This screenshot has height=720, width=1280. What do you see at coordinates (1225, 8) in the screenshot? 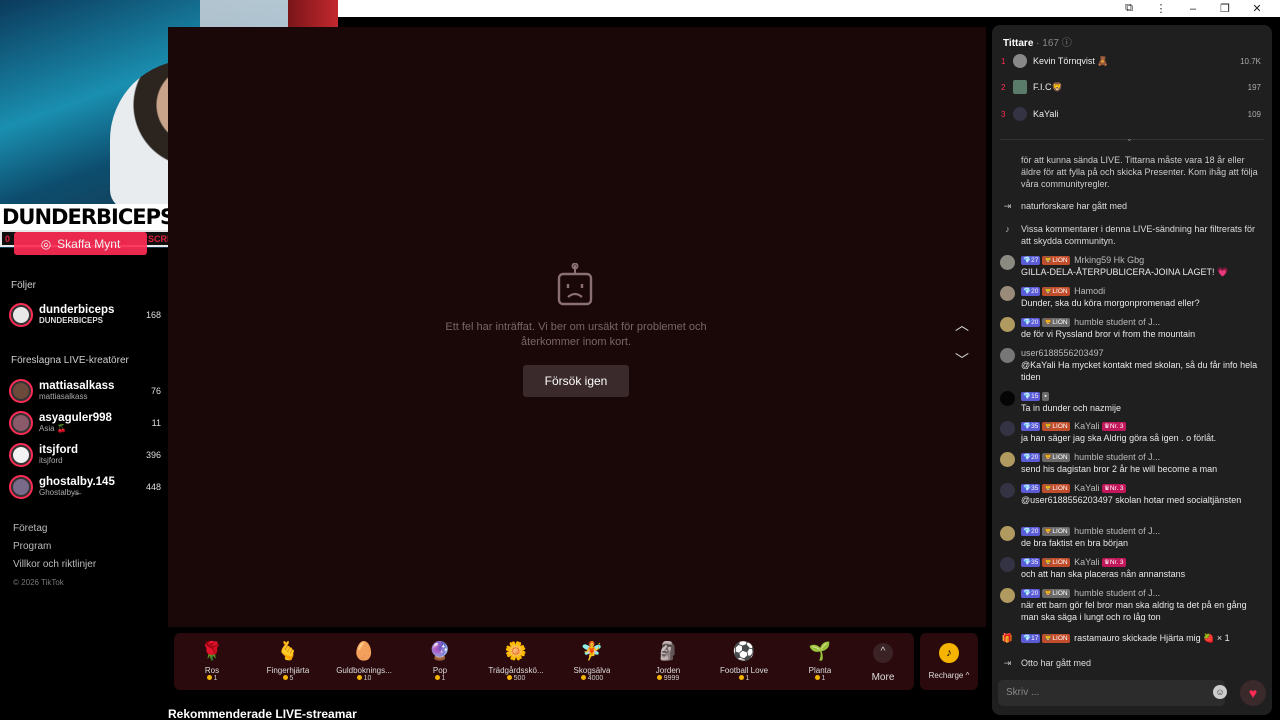
I see `restore-icon: ❐` at bounding box center [1225, 8].